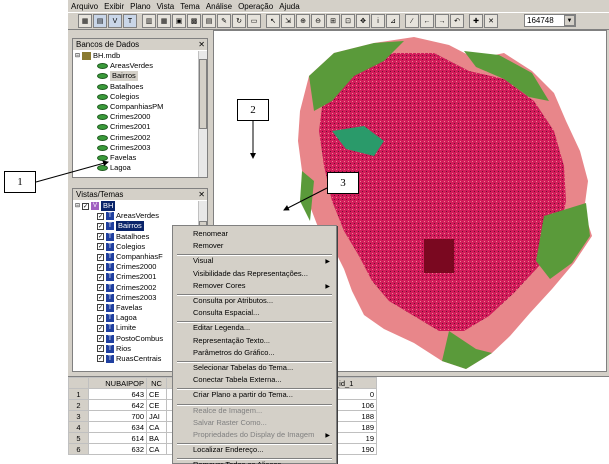 The width and height of the screenshot is (609, 464). What do you see at coordinates (181, 166) in the screenshot?
I see `callout-arrows` at bounding box center [181, 166].